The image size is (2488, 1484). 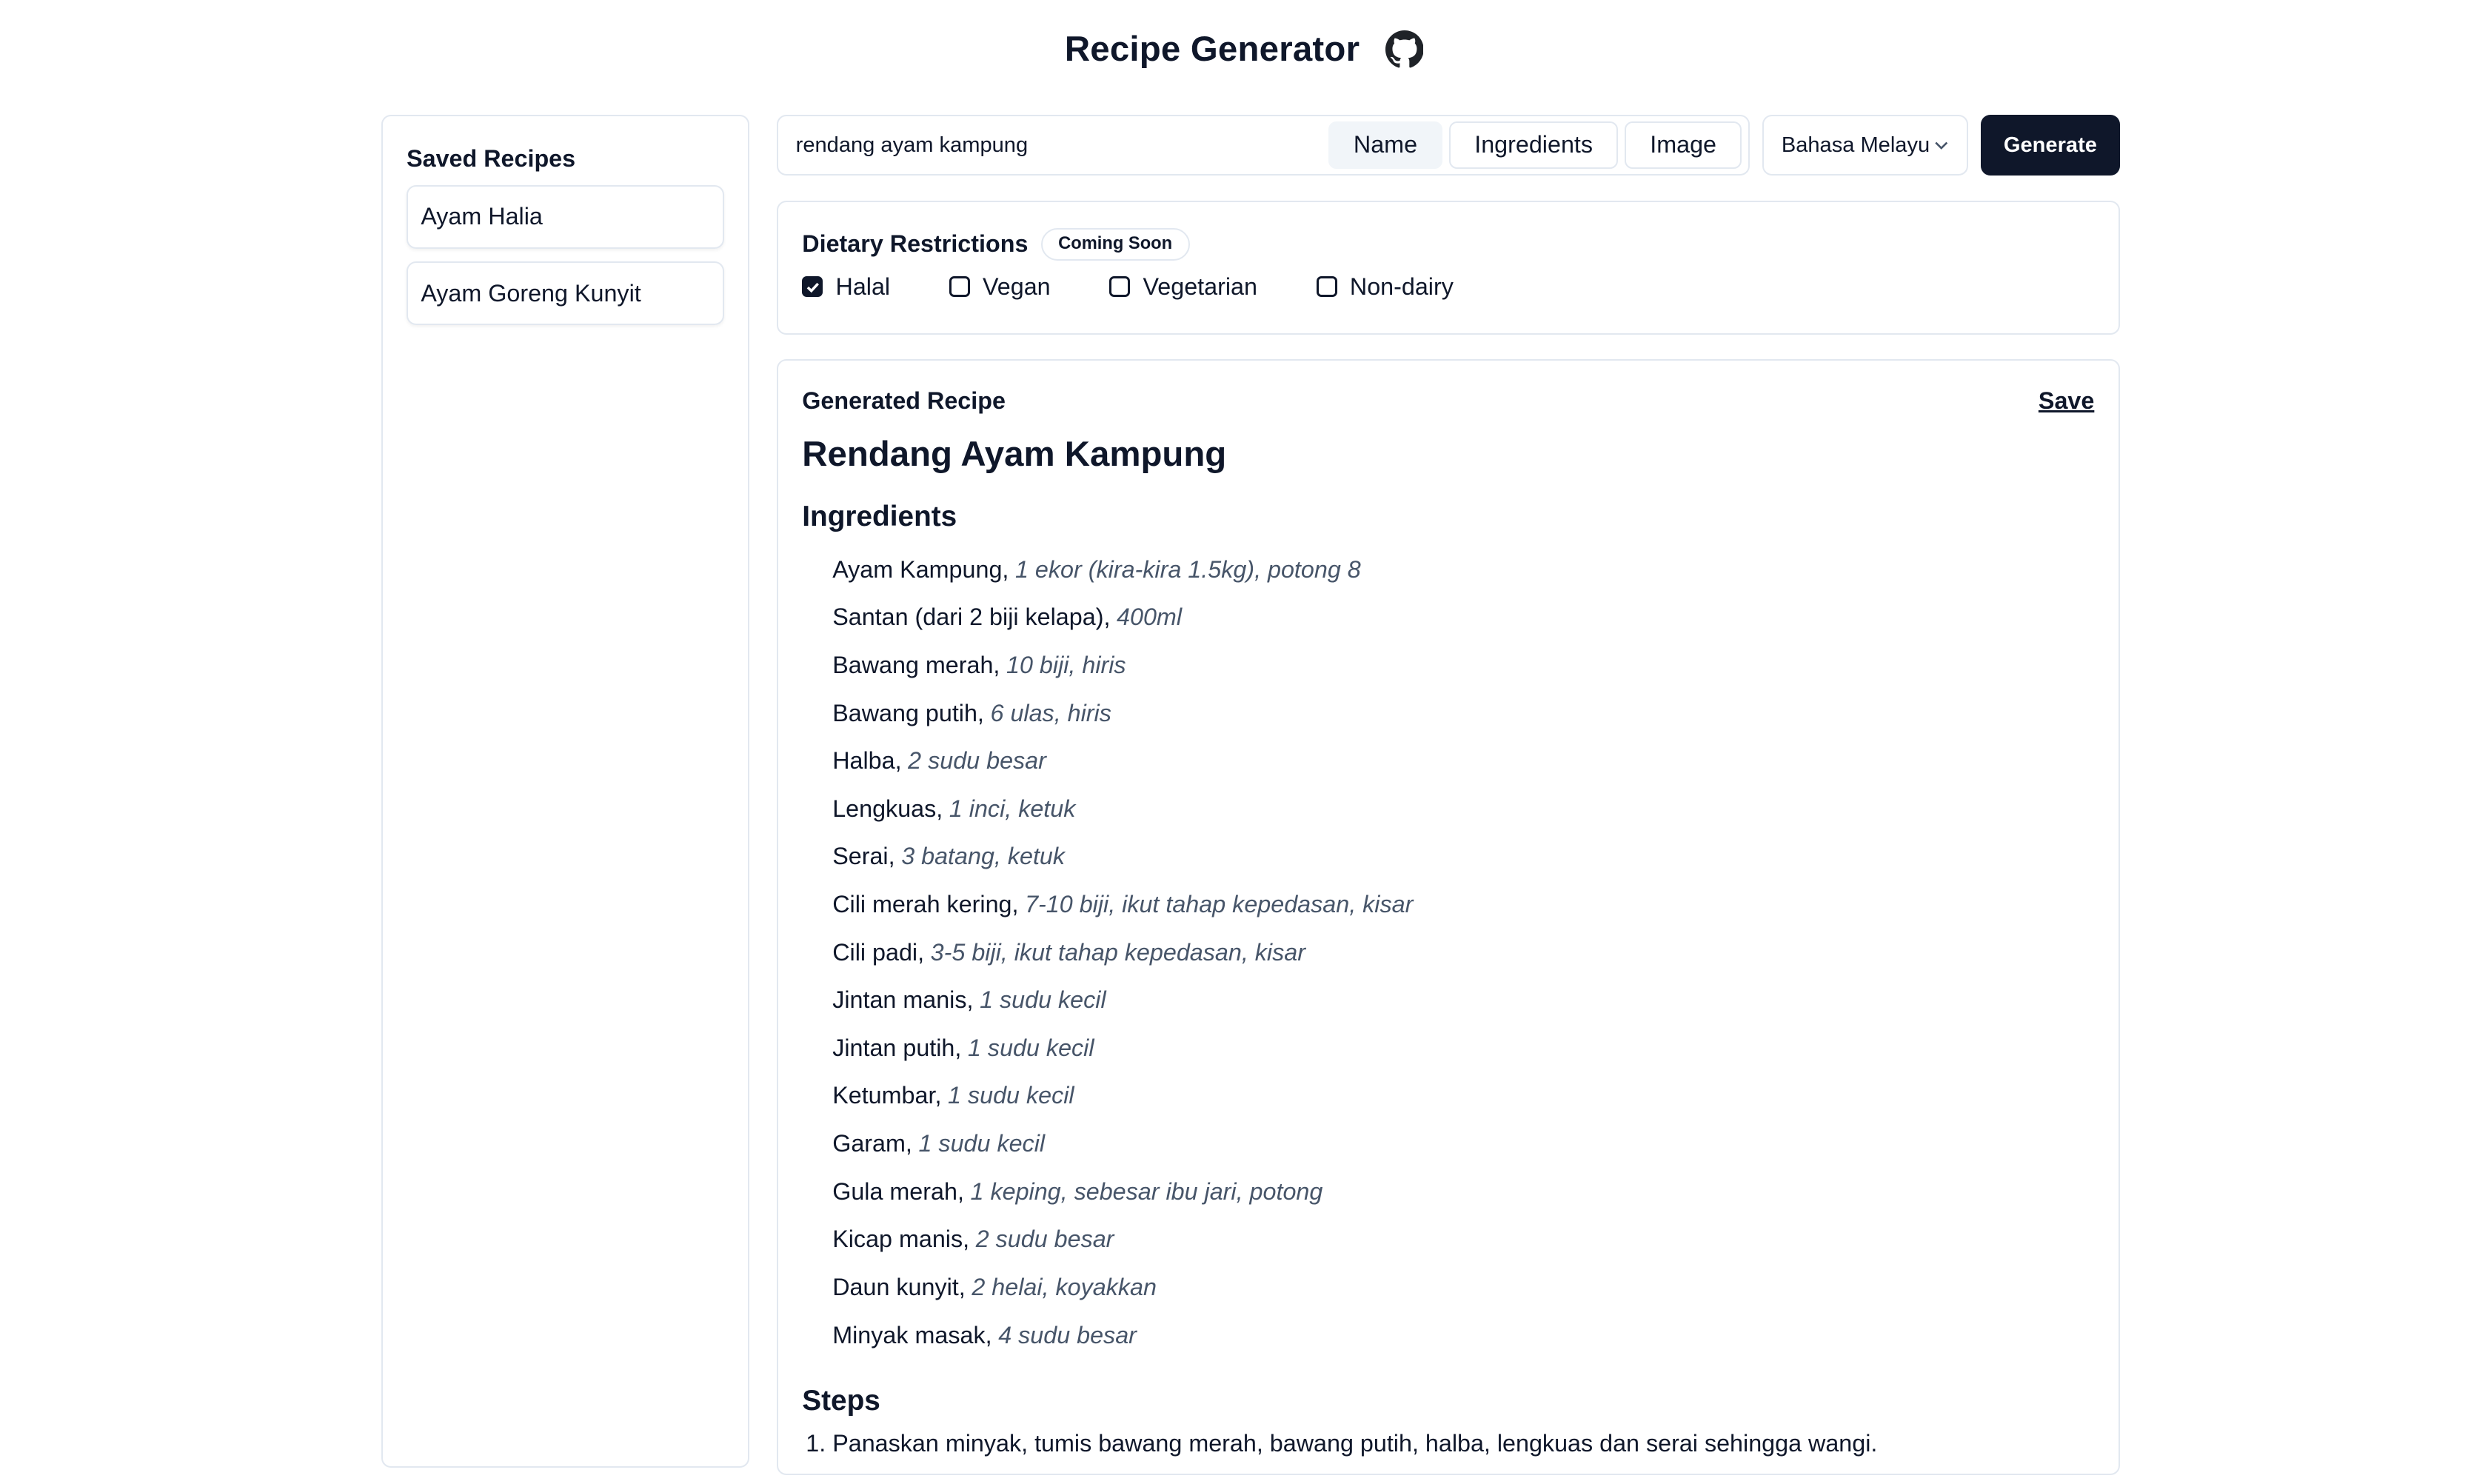 What do you see at coordinates (531, 293) in the screenshot?
I see `saved-recipe-label: Ayam Goreng Kunyit` at bounding box center [531, 293].